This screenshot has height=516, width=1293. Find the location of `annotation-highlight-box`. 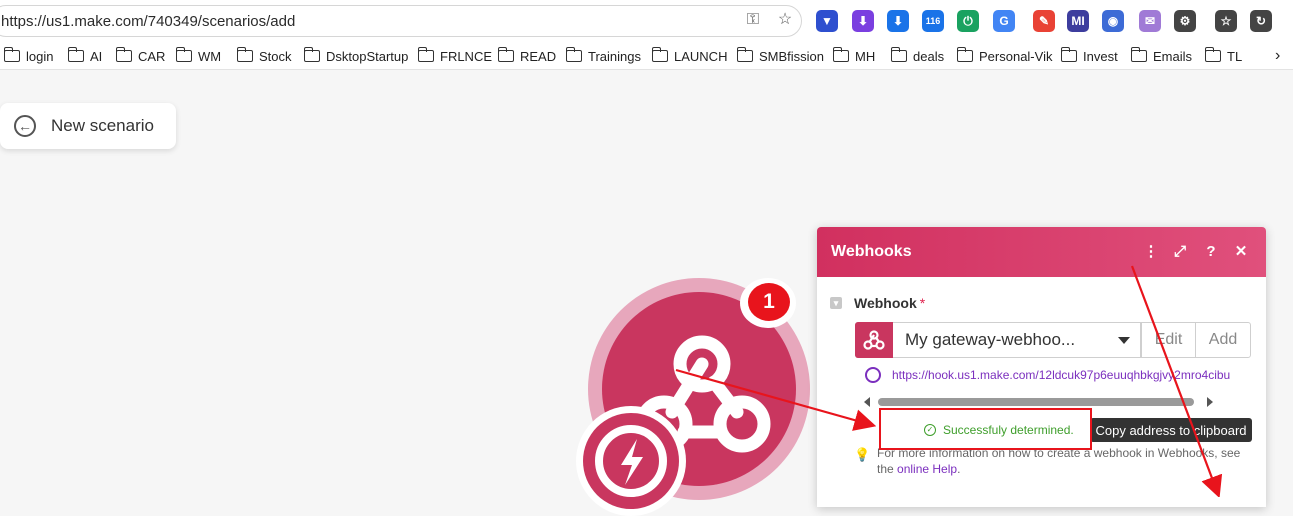

annotation-highlight-box is located at coordinates (985, 429).